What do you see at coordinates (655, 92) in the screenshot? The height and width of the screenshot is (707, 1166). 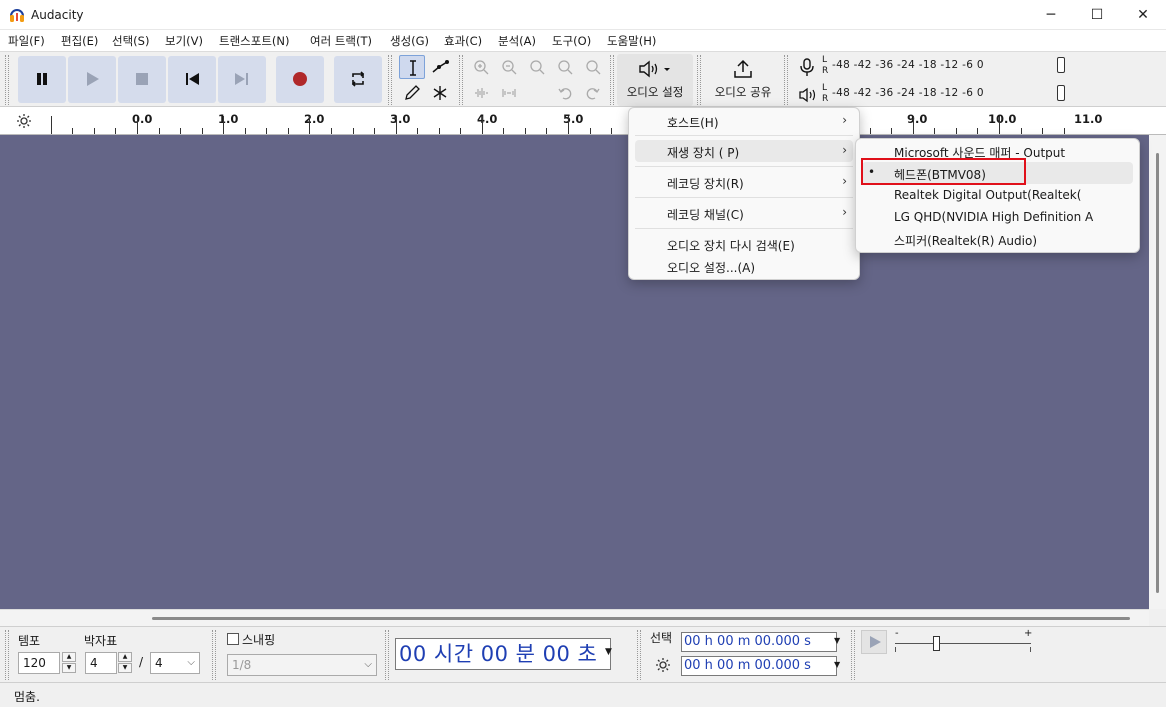 I see `audio-setup-label: 오디오 설정` at bounding box center [655, 92].